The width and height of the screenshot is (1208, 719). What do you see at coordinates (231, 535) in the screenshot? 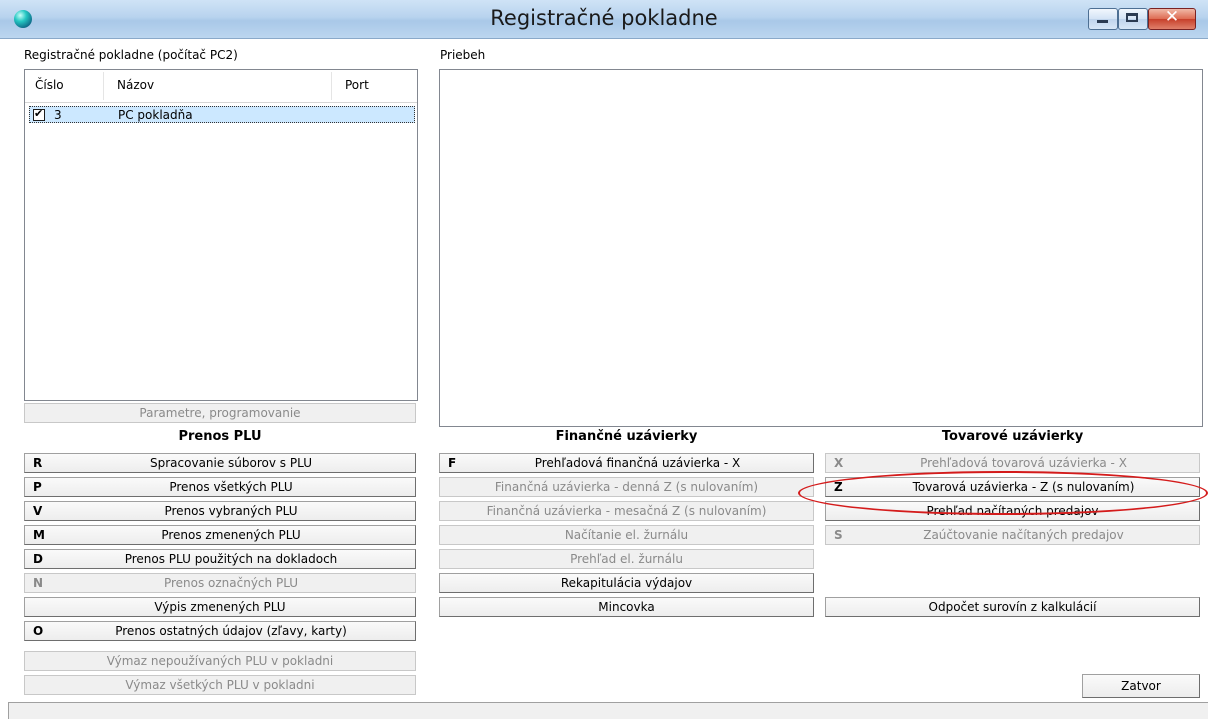
I see `button-label: Prenos zmenených PLU` at bounding box center [231, 535].